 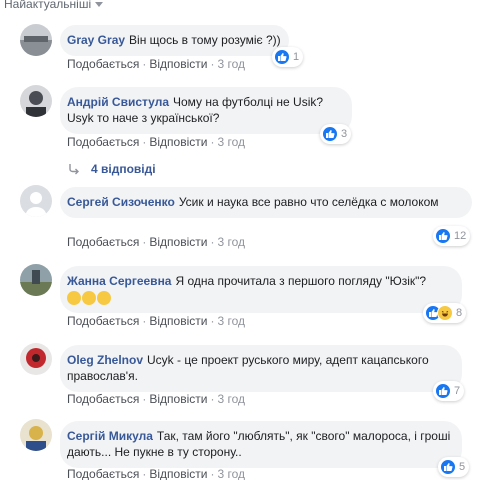 I want to click on replies-label: 4 відповіді, so click(x=123, y=169).